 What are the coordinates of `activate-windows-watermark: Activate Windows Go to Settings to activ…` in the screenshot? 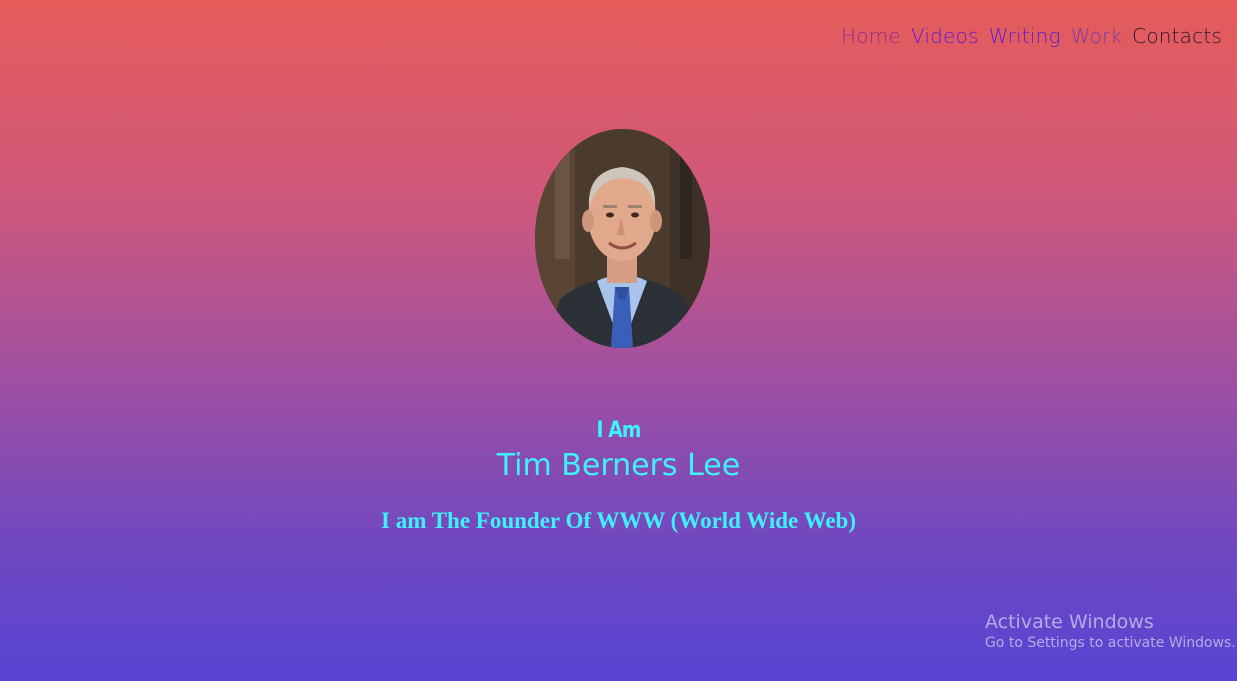 It's located at (1110, 631).